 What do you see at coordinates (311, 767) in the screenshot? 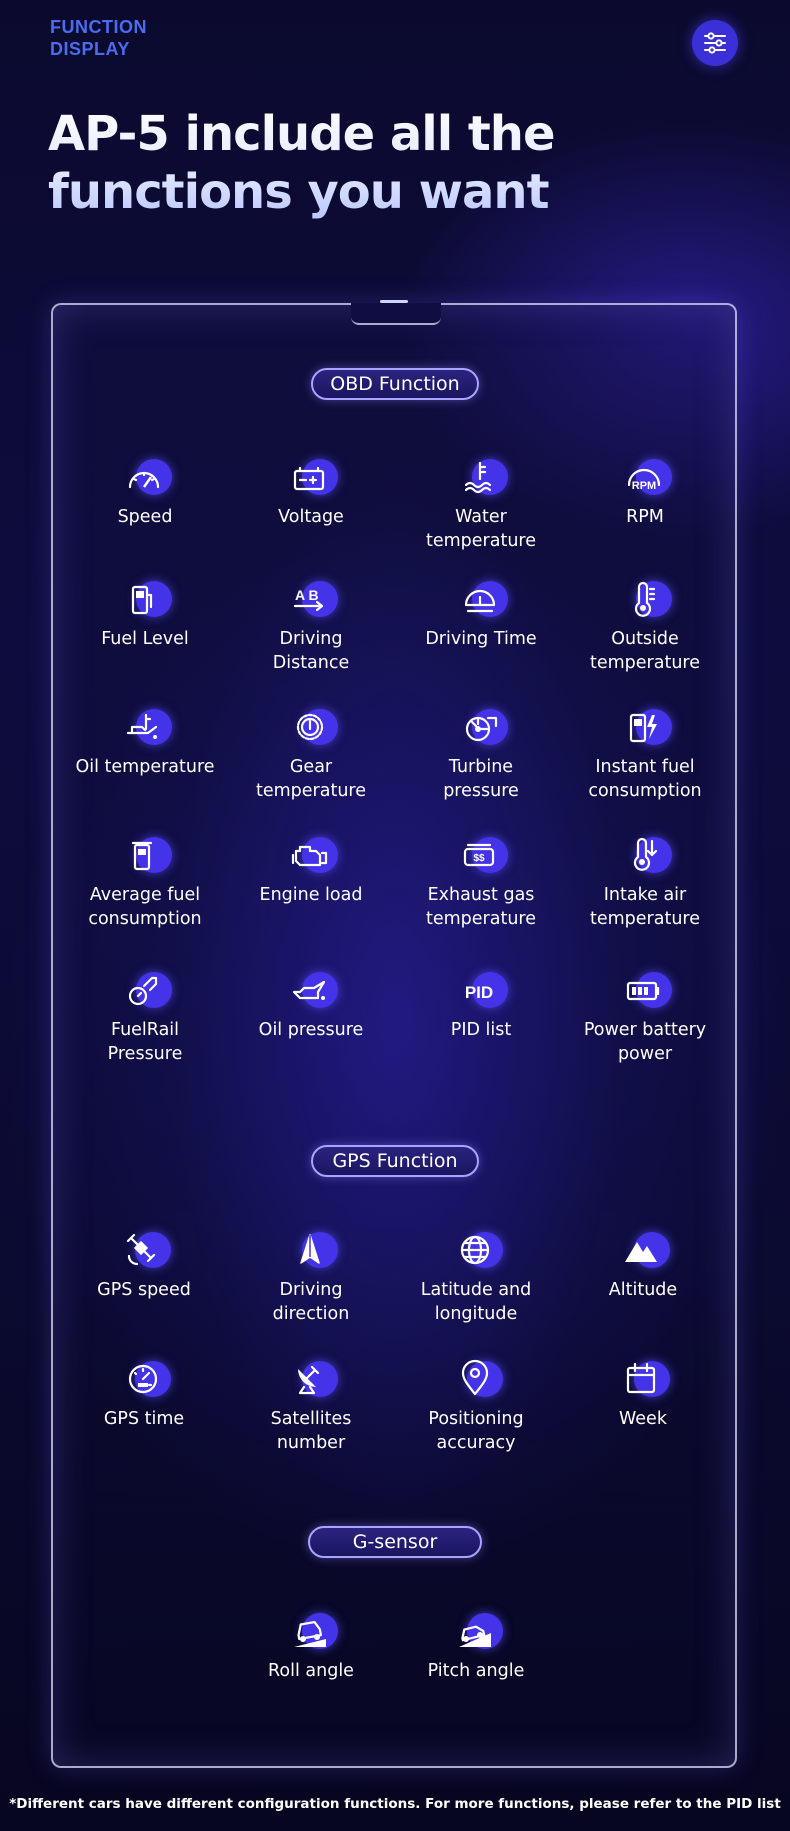
I see `function-label-line1: Gear` at bounding box center [311, 767].